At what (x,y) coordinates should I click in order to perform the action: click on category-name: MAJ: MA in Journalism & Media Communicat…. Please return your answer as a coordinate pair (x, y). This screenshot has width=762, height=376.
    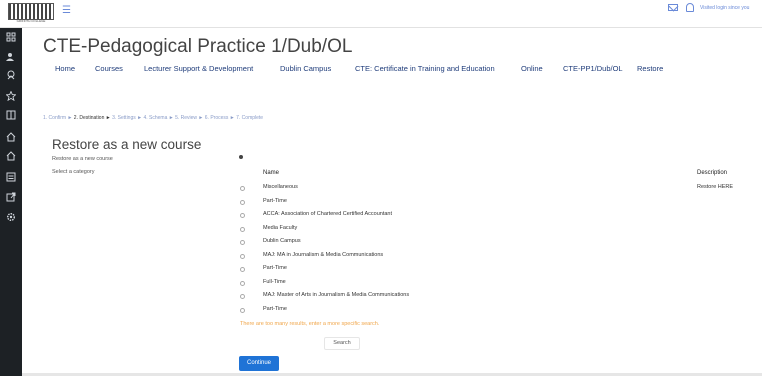
    Looking at the image, I should click on (323, 255).